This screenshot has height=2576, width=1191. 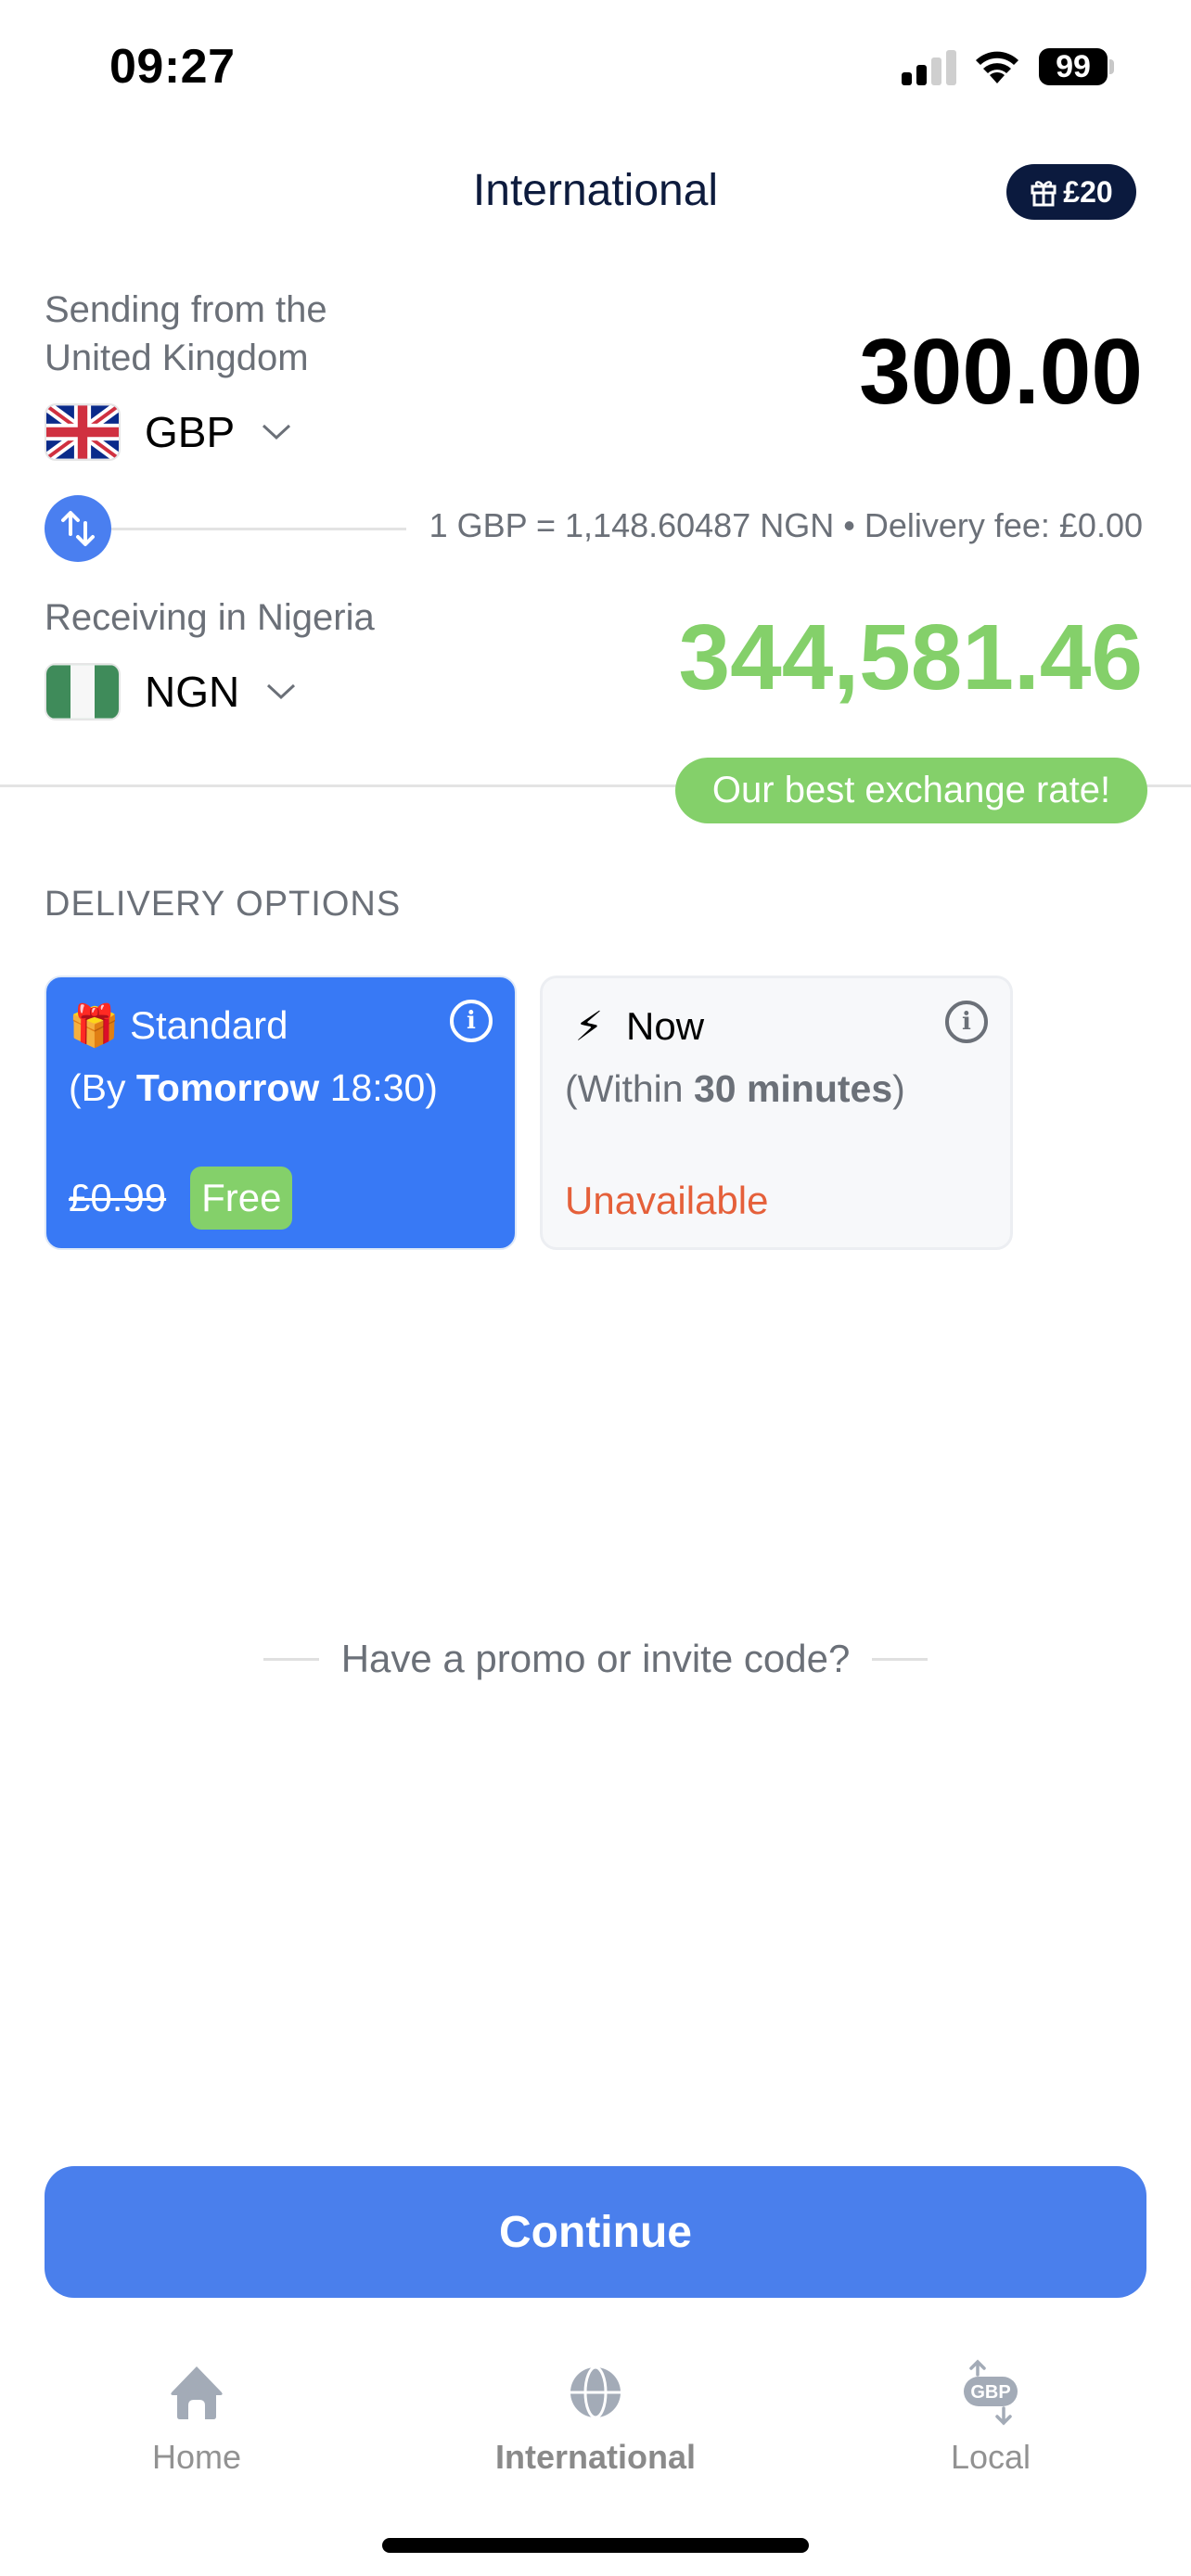 I want to click on eta-prefix: (By, so click(x=102, y=1087).